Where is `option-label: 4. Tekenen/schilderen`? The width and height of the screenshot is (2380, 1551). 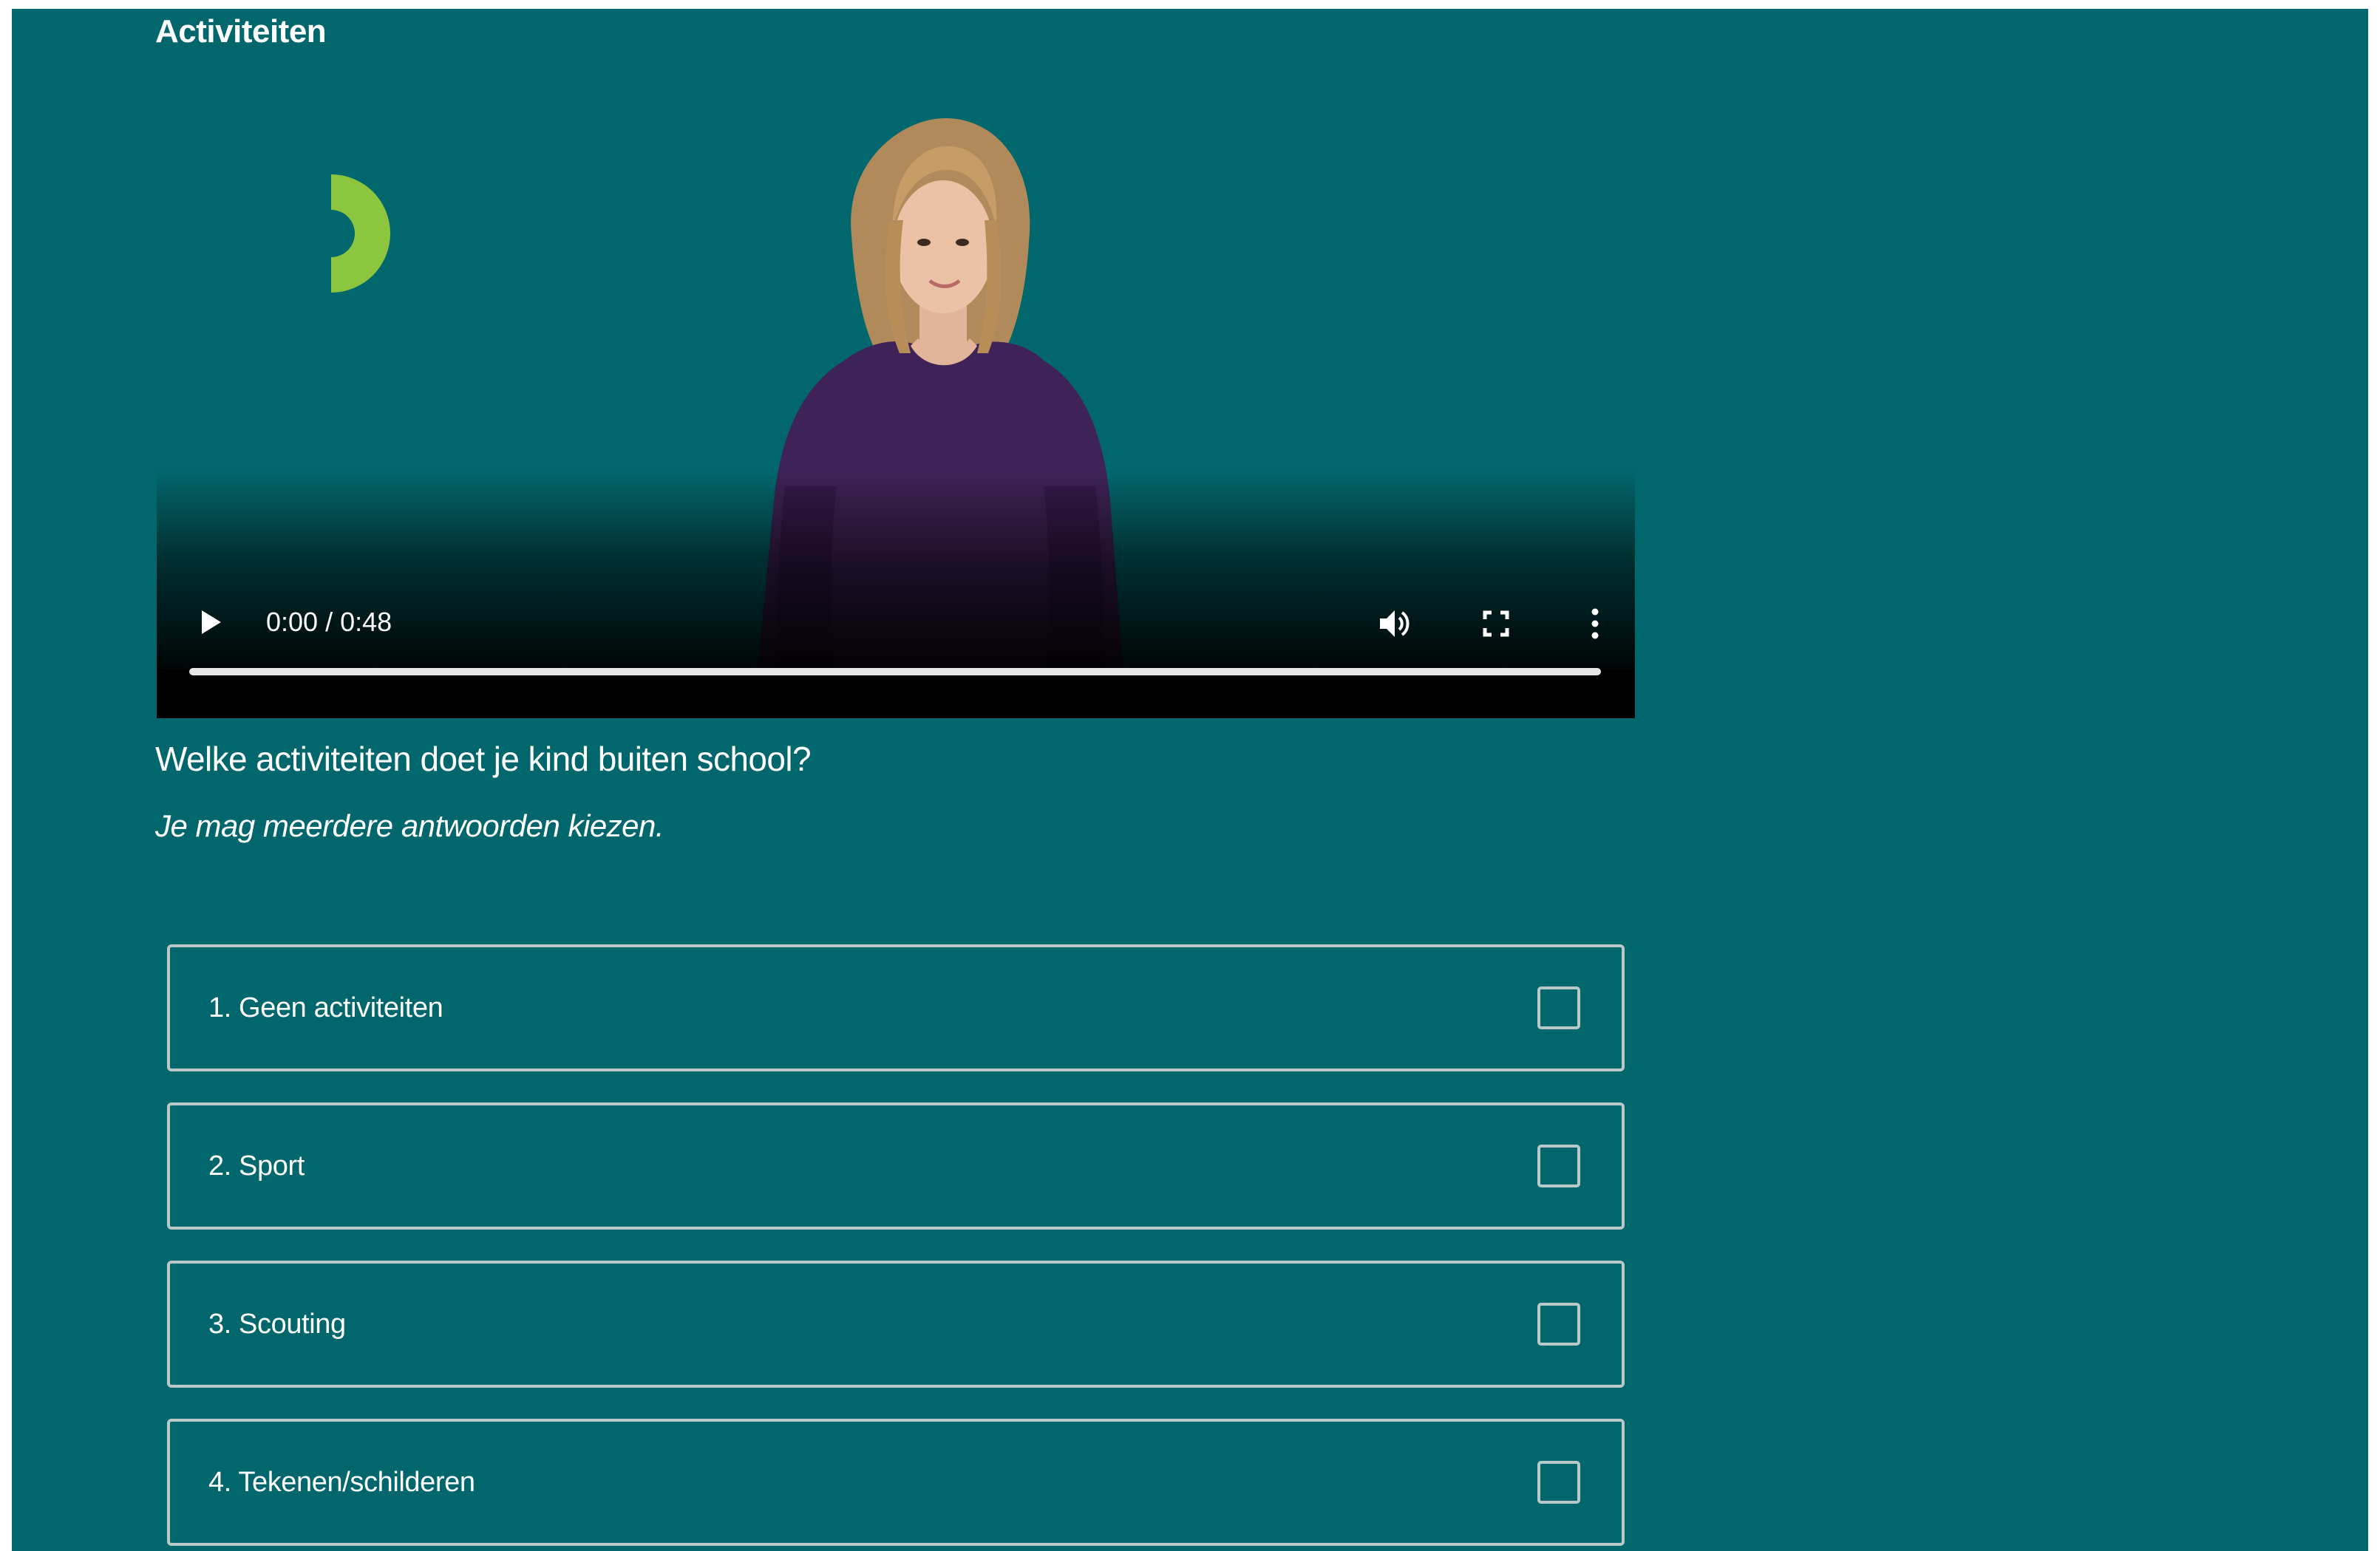
option-label: 4. Tekenen/schilderen is located at coordinates (341, 1482).